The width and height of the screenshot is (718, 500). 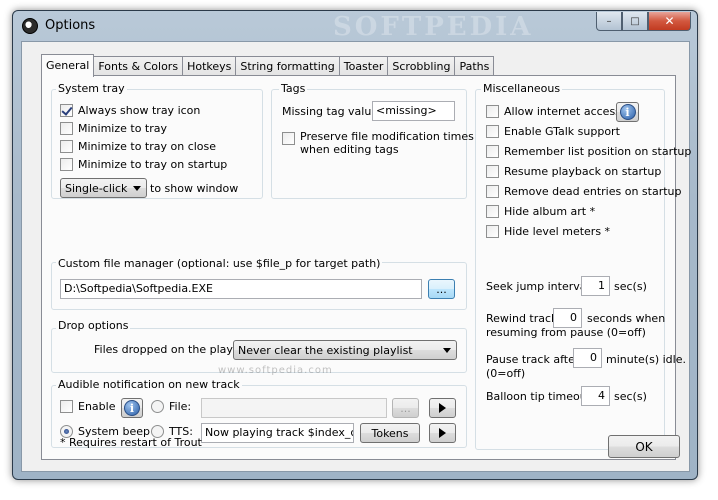 I want to click on drop-behavior-select: Never clear the existing playlist, so click(x=345, y=350).